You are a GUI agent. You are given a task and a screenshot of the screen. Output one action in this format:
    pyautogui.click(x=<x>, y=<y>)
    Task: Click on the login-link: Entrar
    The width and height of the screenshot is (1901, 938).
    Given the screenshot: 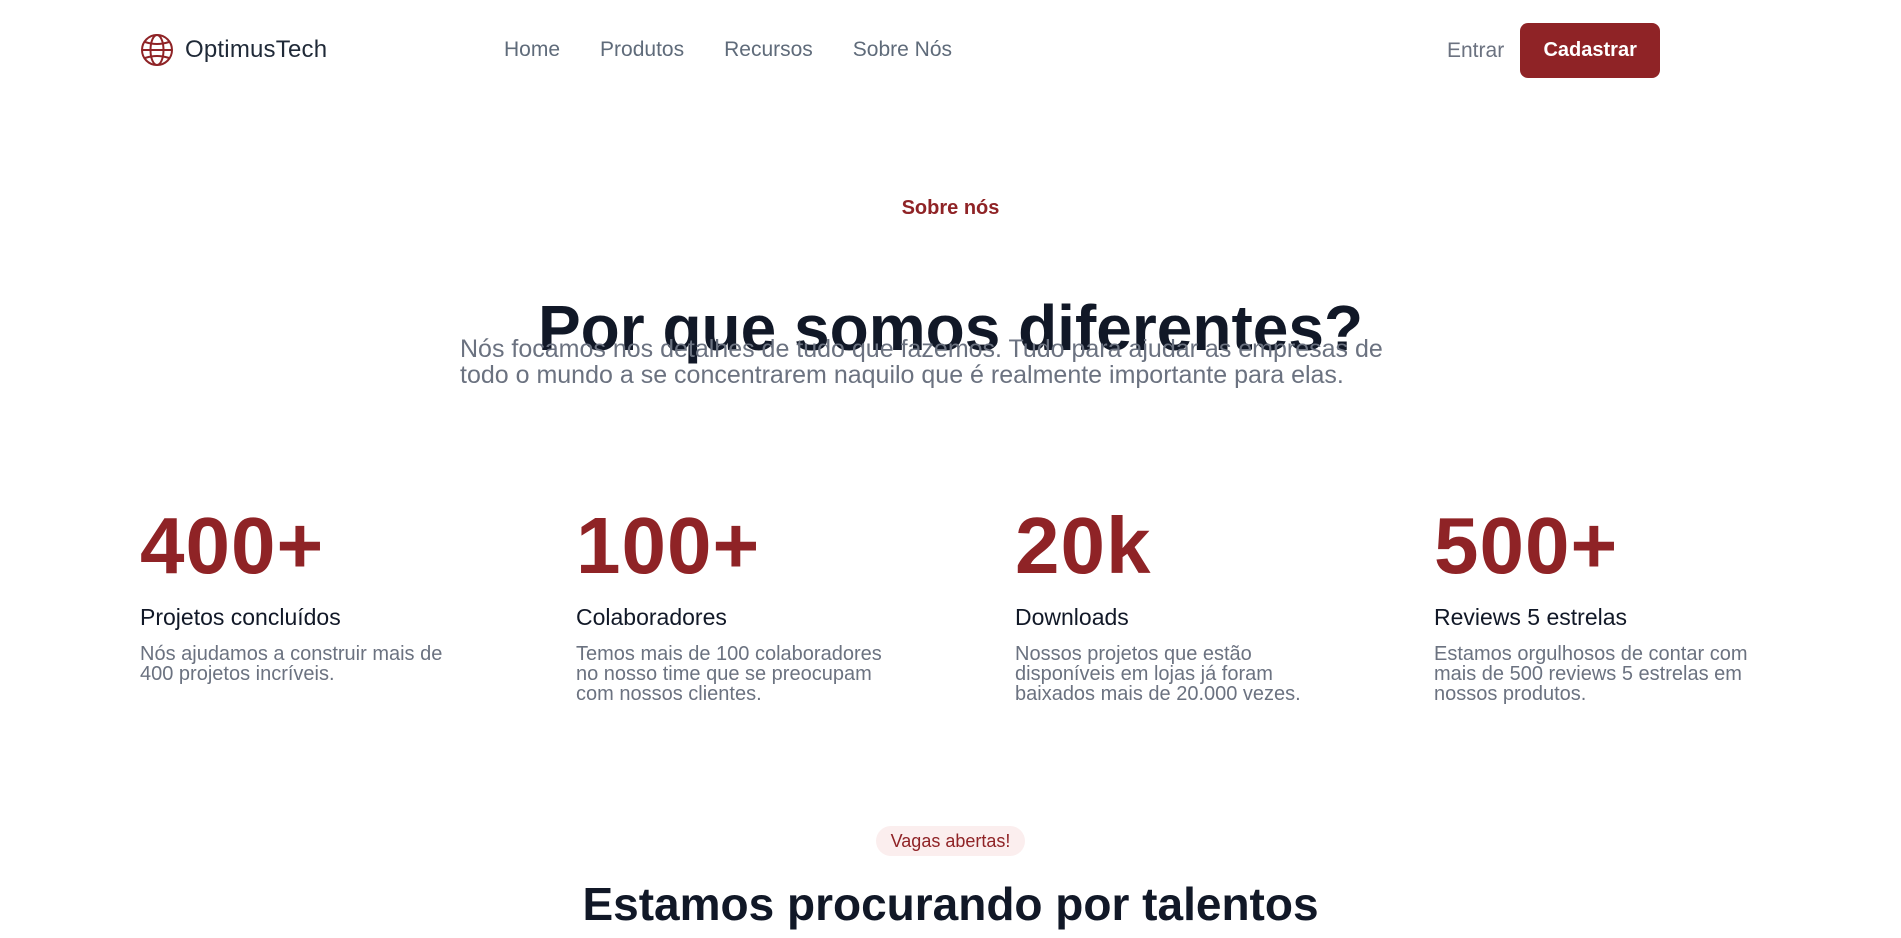 What is the action you would take?
    pyautogui.click(x=1475, y=51)
    